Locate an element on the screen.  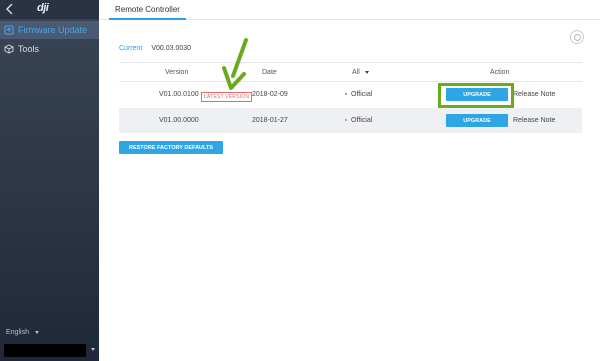
tab-bar: Remote Controller is located at coordinates (349, 10).